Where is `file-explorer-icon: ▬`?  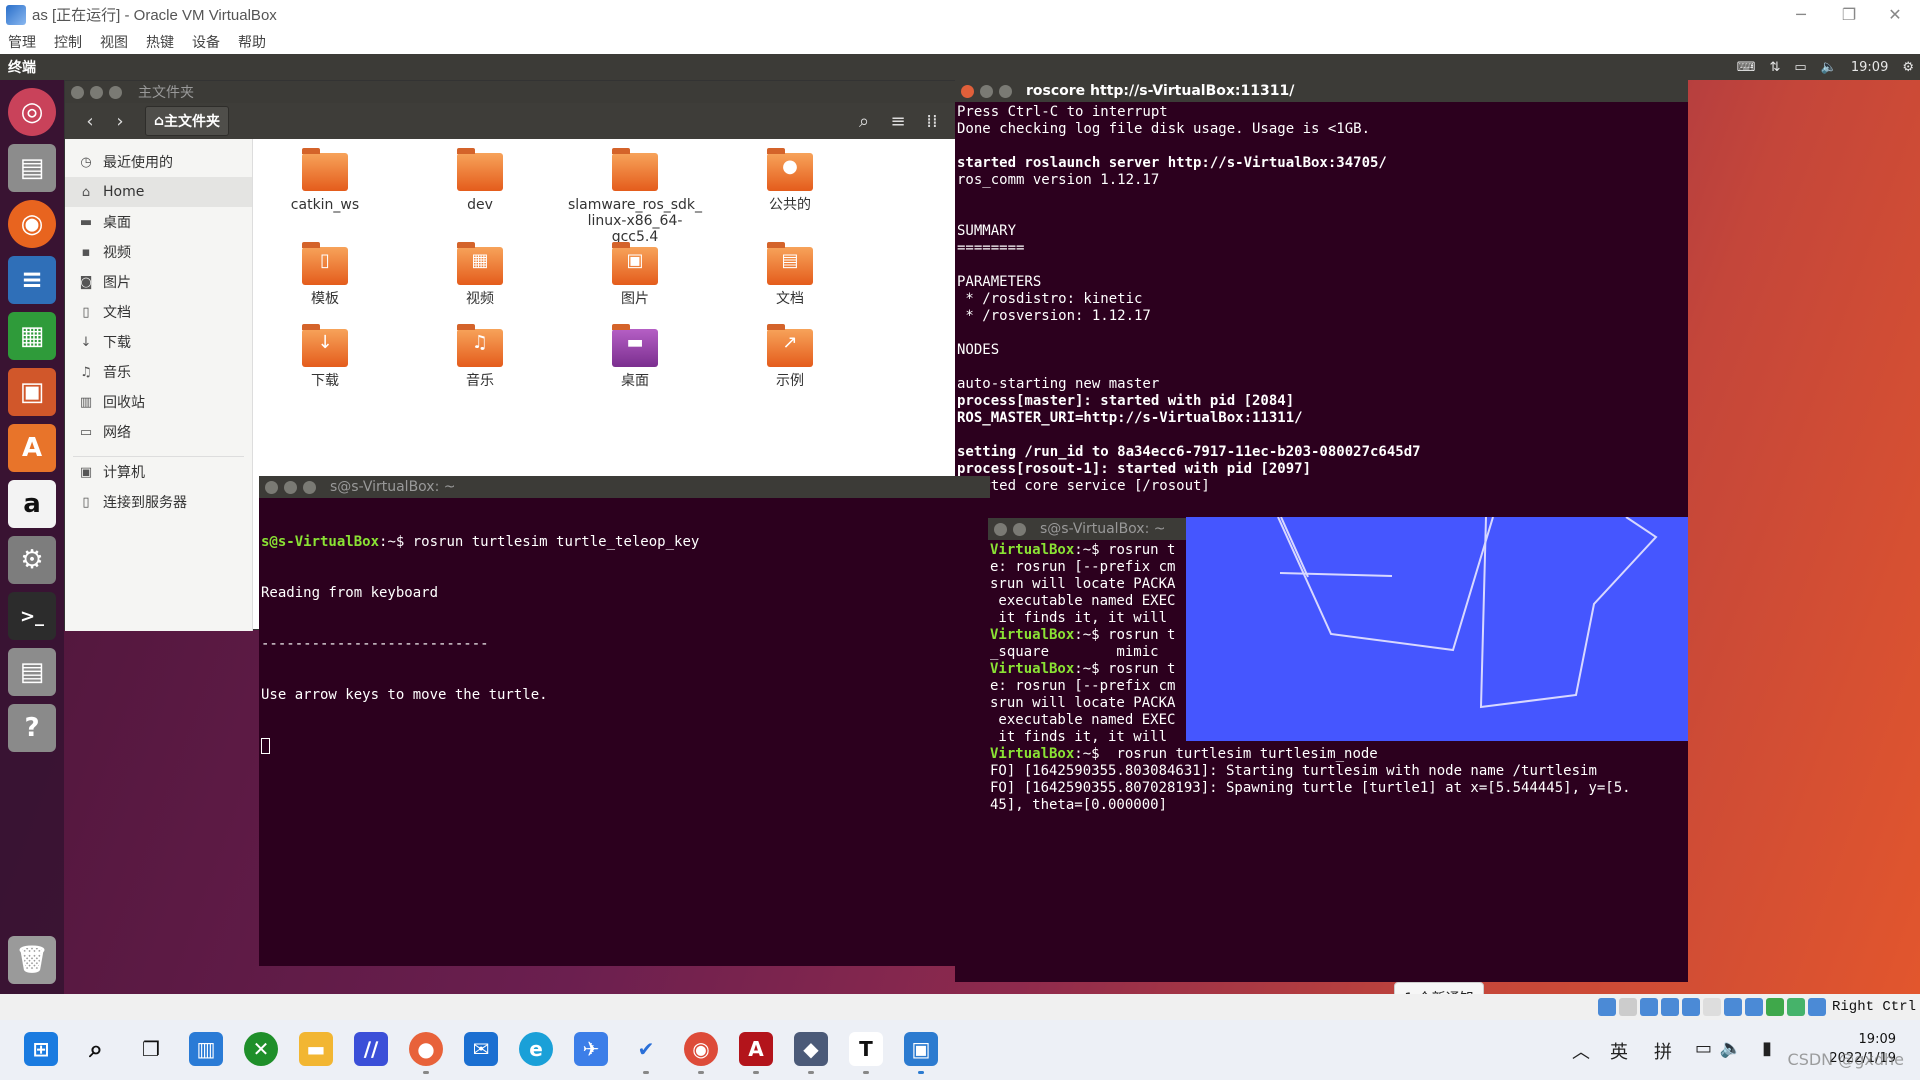 file-explorer-icon: ▬ is located at coordinates (316, 1049).